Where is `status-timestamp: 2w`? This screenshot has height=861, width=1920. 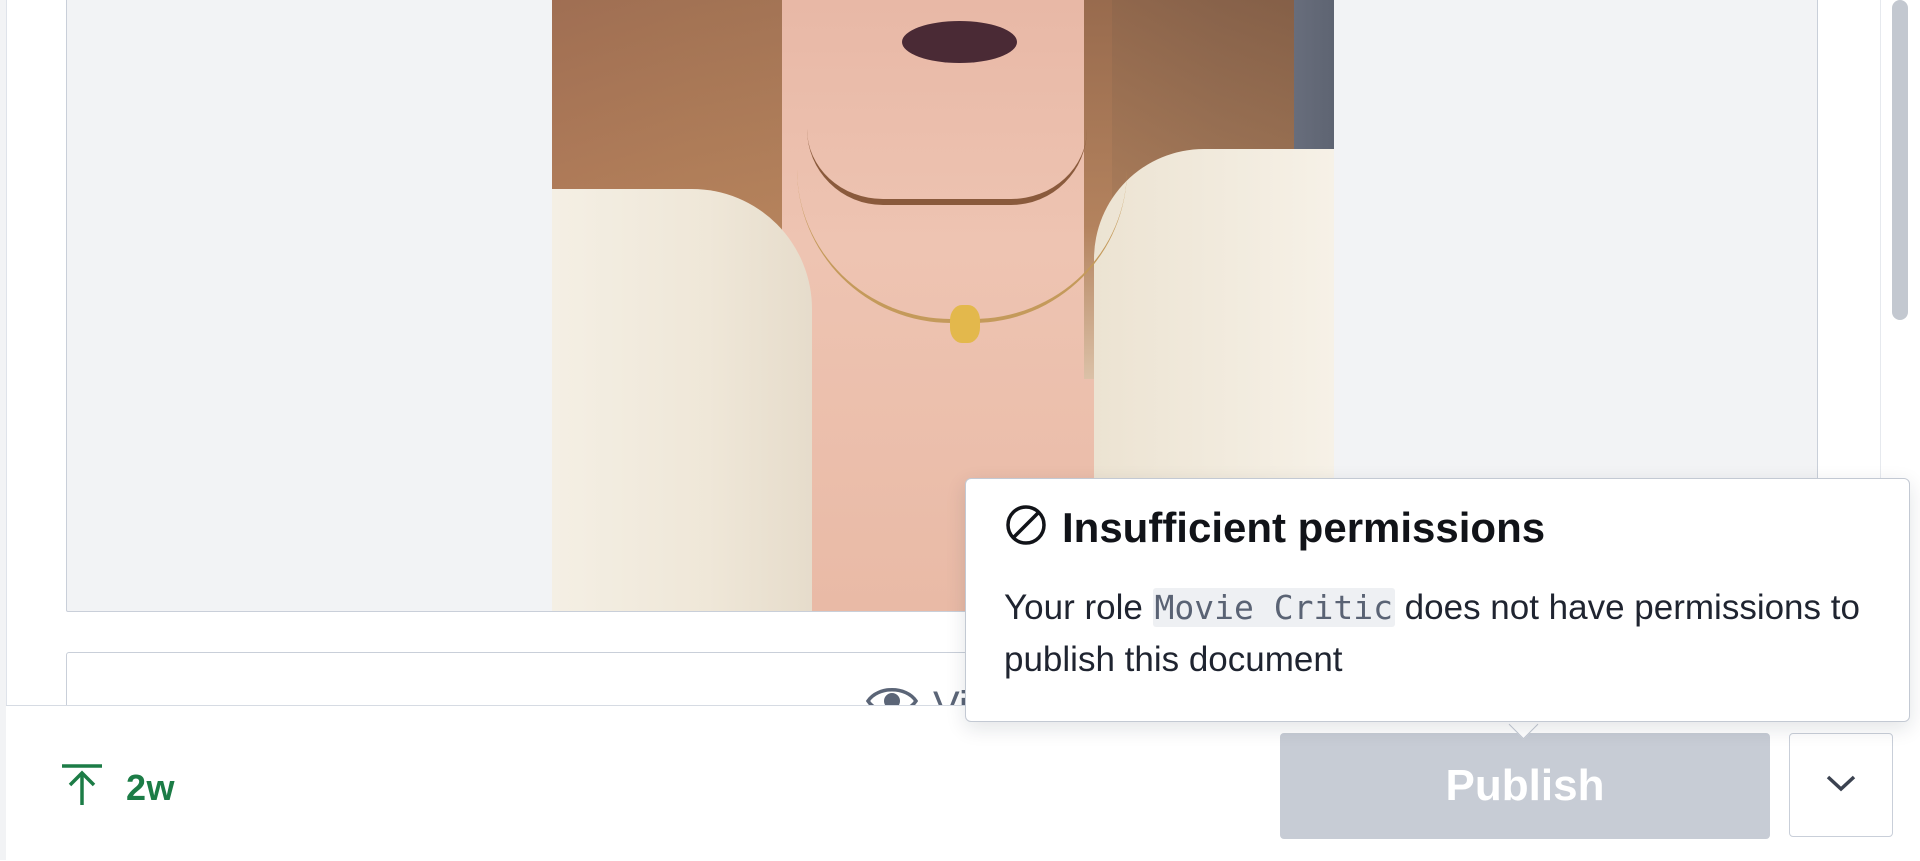
status-timestamp: 2w is located at coordinates (151, 787).